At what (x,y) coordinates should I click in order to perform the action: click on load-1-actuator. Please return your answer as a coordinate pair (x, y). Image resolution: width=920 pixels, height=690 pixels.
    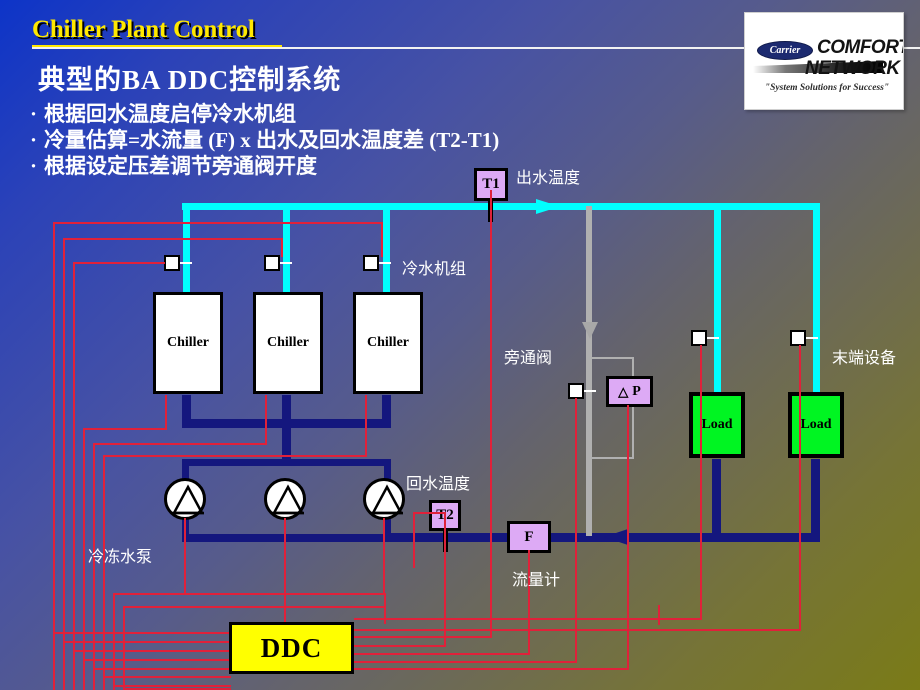
    Looking at the image, I should click on (699, 338).